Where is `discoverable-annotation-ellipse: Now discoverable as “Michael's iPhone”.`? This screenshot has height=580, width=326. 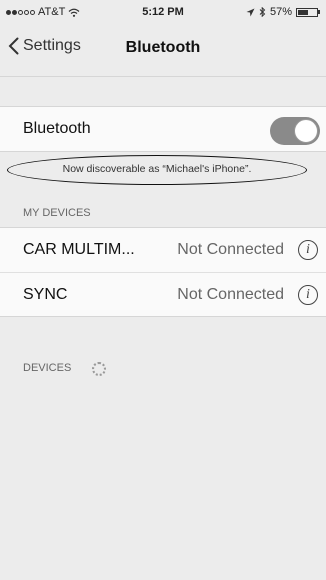
discoverable-annotation-ellipse: Now discoverable as “Michael's iPhone”. is located at coordinates (157, 170).